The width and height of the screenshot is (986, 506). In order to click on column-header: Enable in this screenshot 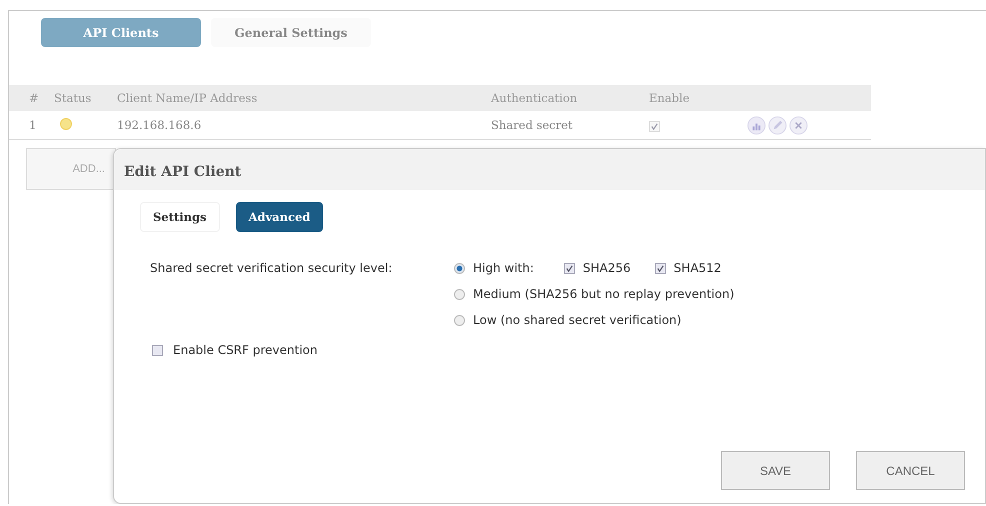, I will do `click(670, 98)`.